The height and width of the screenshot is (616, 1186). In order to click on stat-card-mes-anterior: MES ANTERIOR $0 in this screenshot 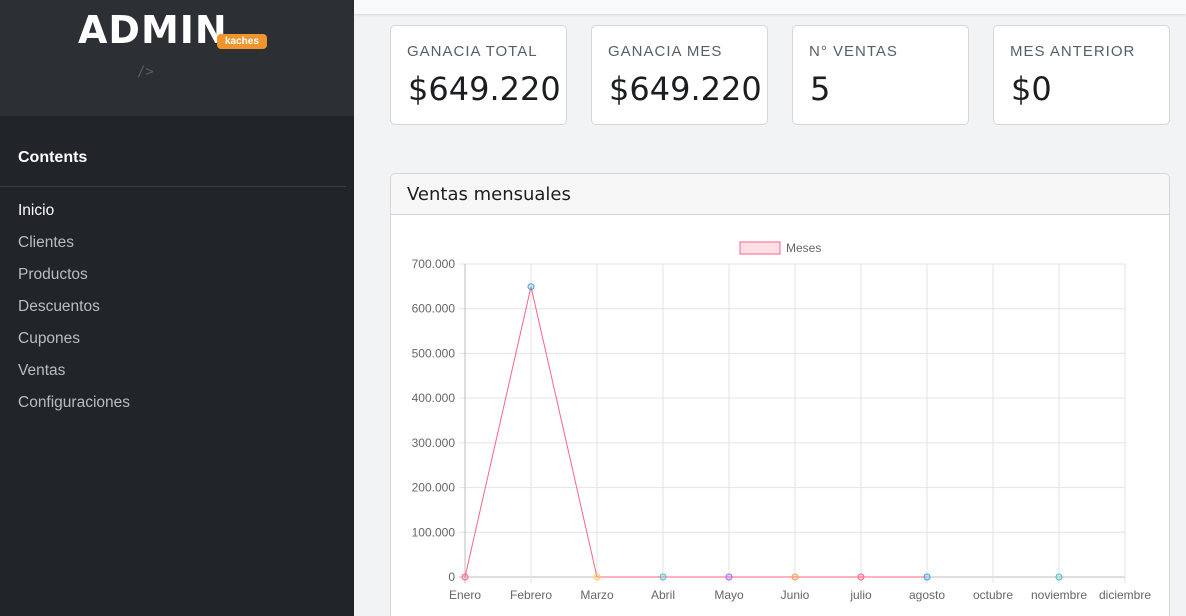, I will do `click(1081, 75)`.